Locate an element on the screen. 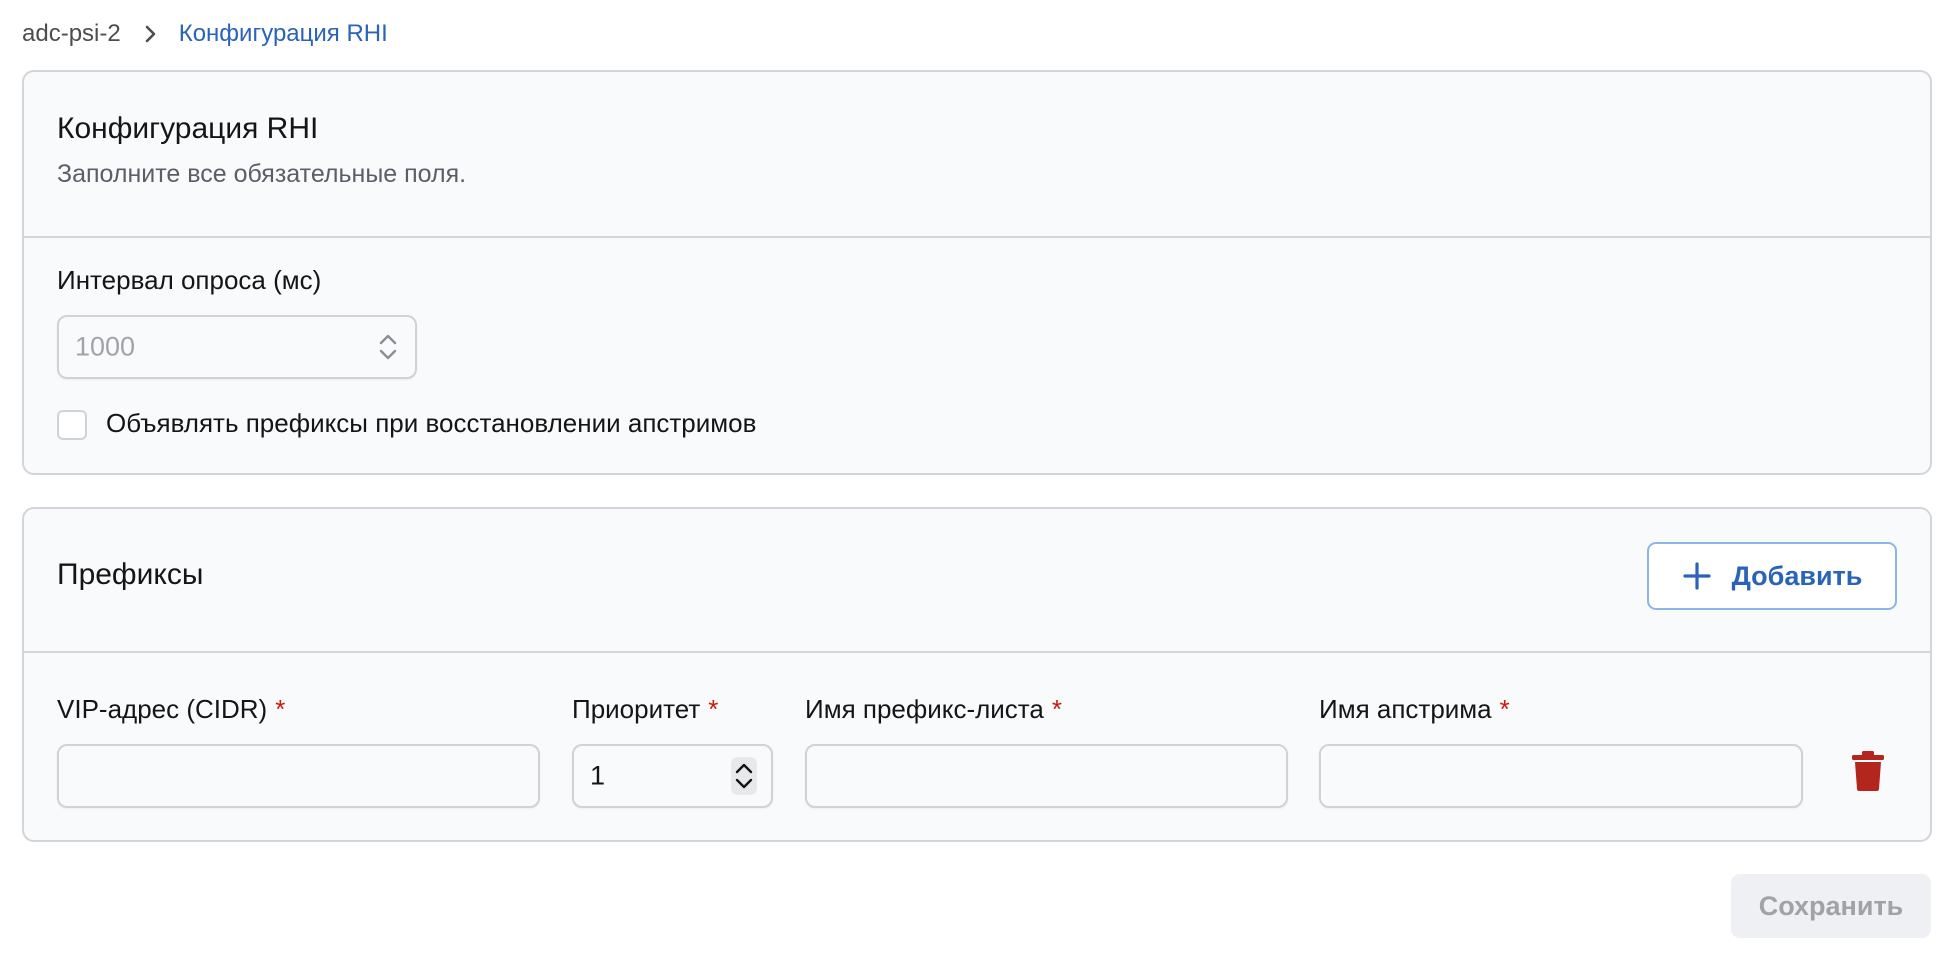 This screenshot has height=958, width=1954. prefix-list-label: Имя префикс-листа * is located at coordinates (933, 709).